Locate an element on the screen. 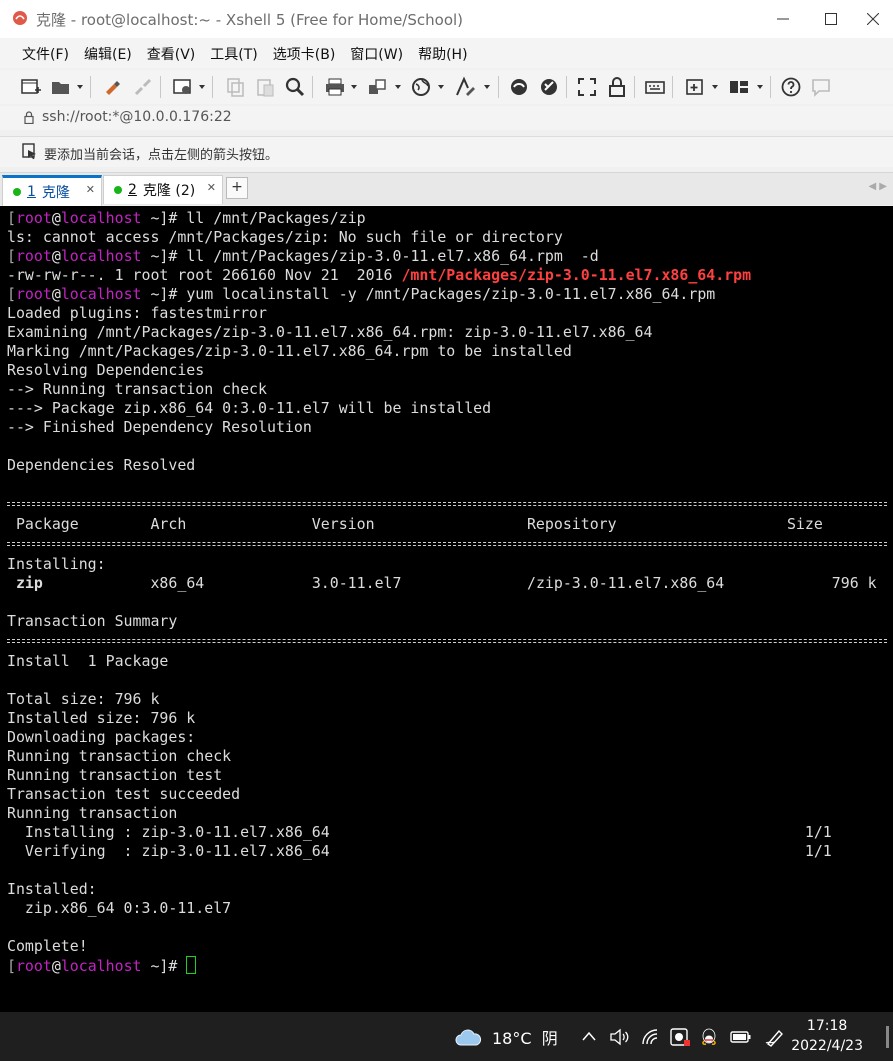 This screenshot has height=1061, width=893. terminal-line: Install 1 Package is located at coordinates (88, 661).